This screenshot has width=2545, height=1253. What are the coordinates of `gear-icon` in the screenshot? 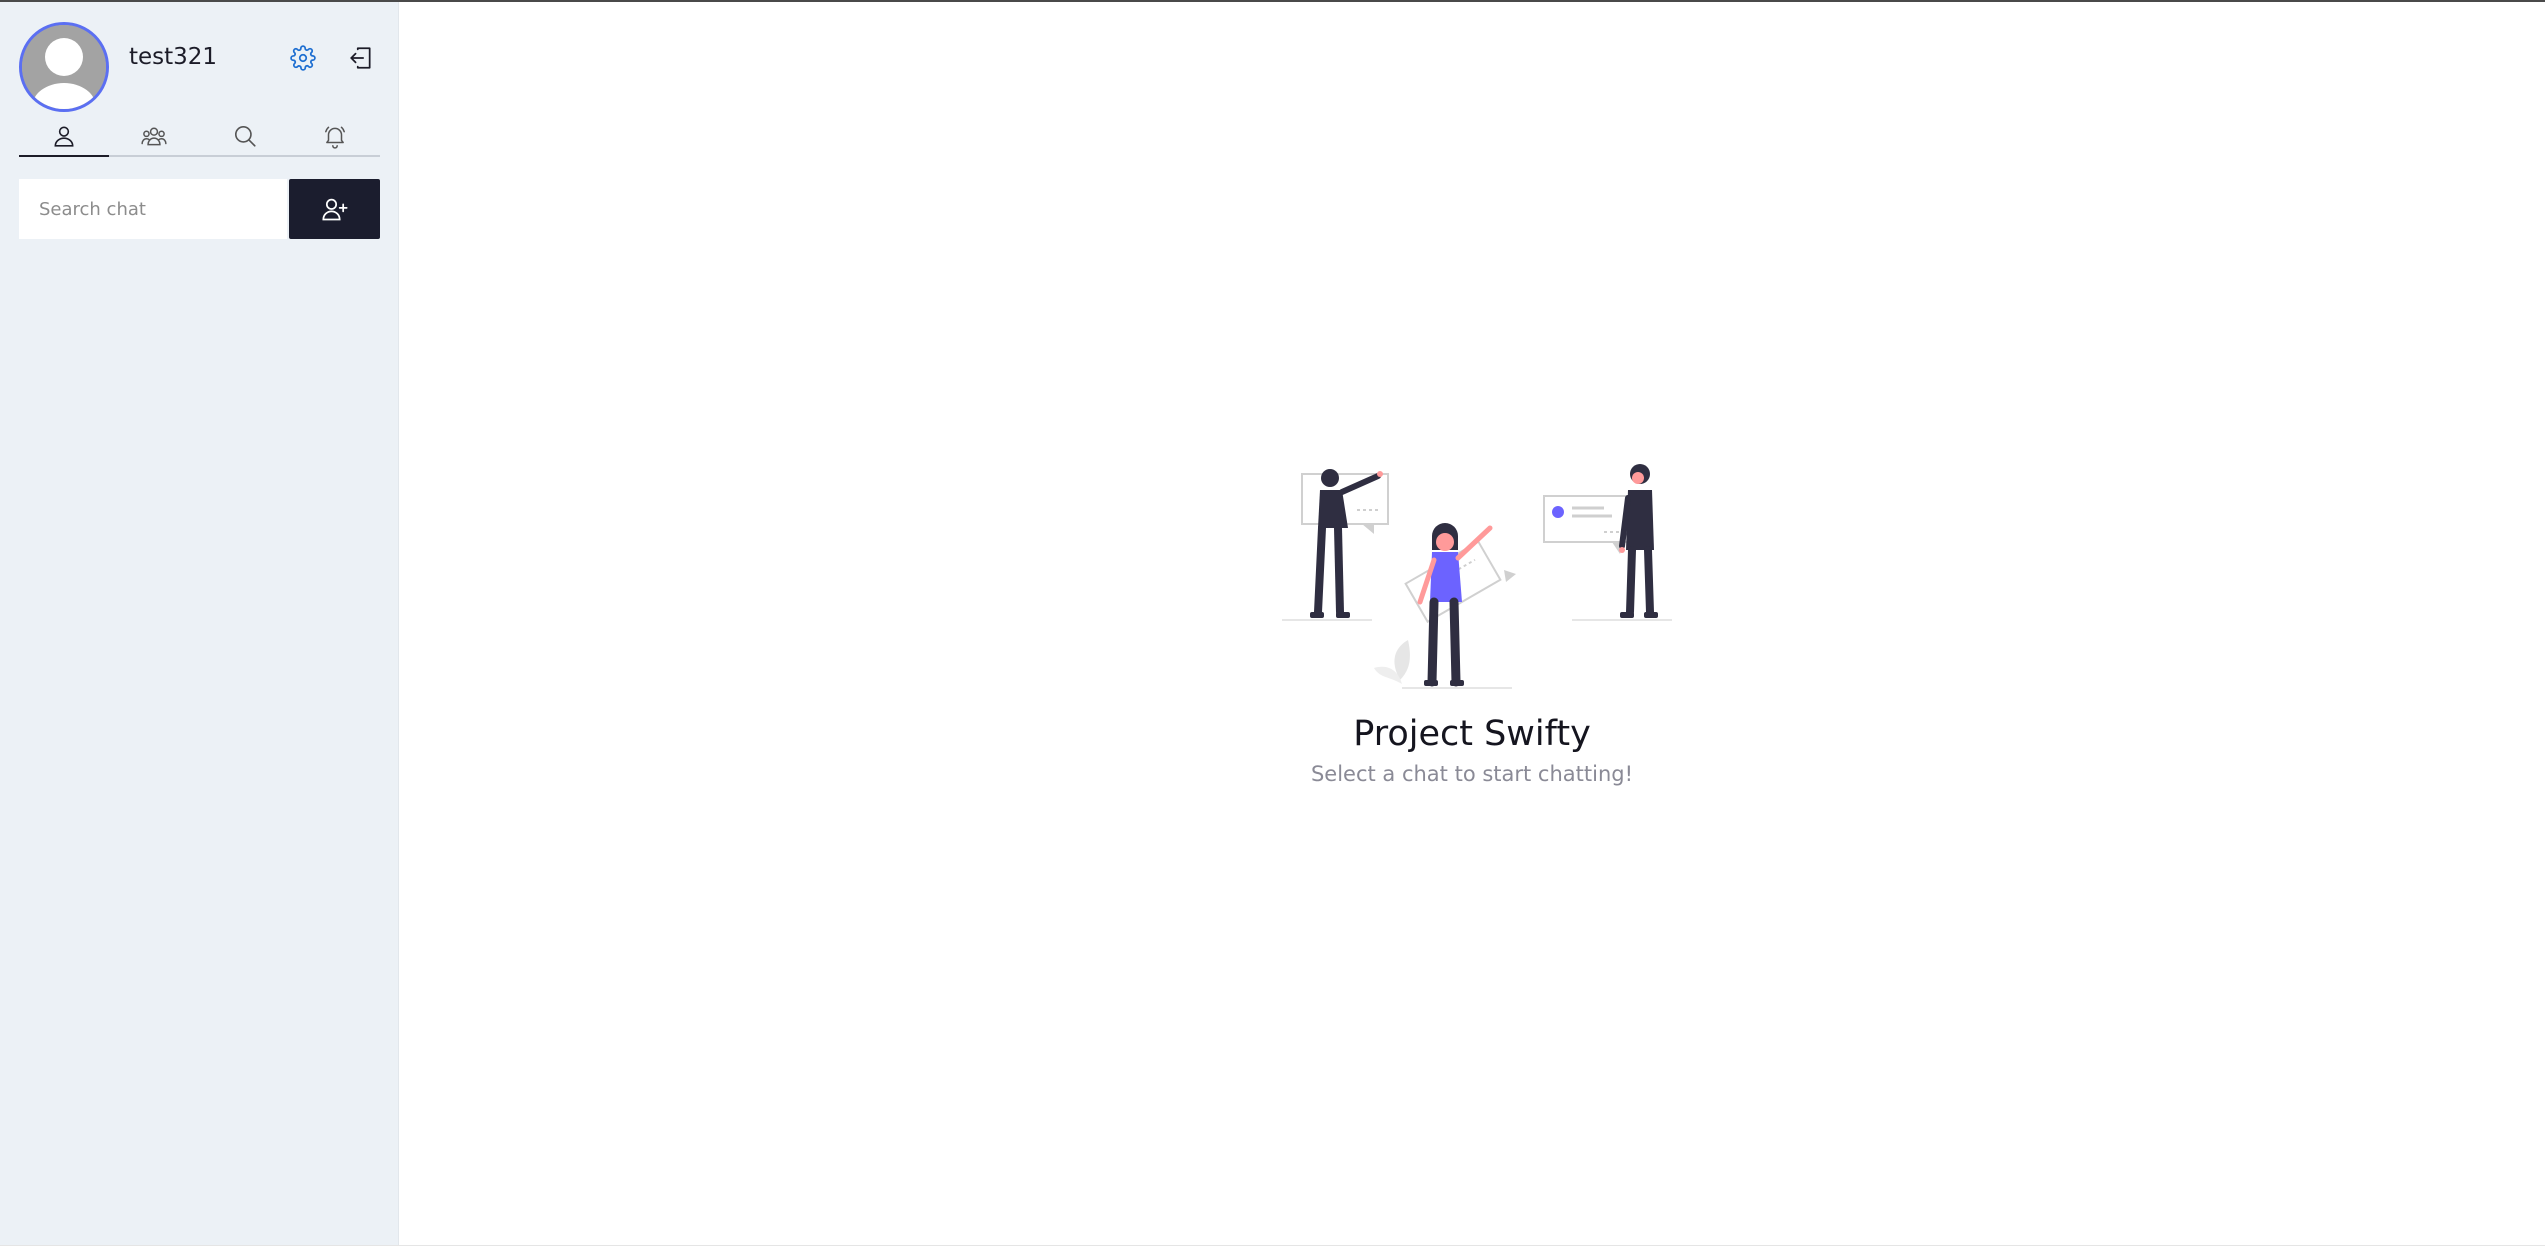 It's located at (303, 58).